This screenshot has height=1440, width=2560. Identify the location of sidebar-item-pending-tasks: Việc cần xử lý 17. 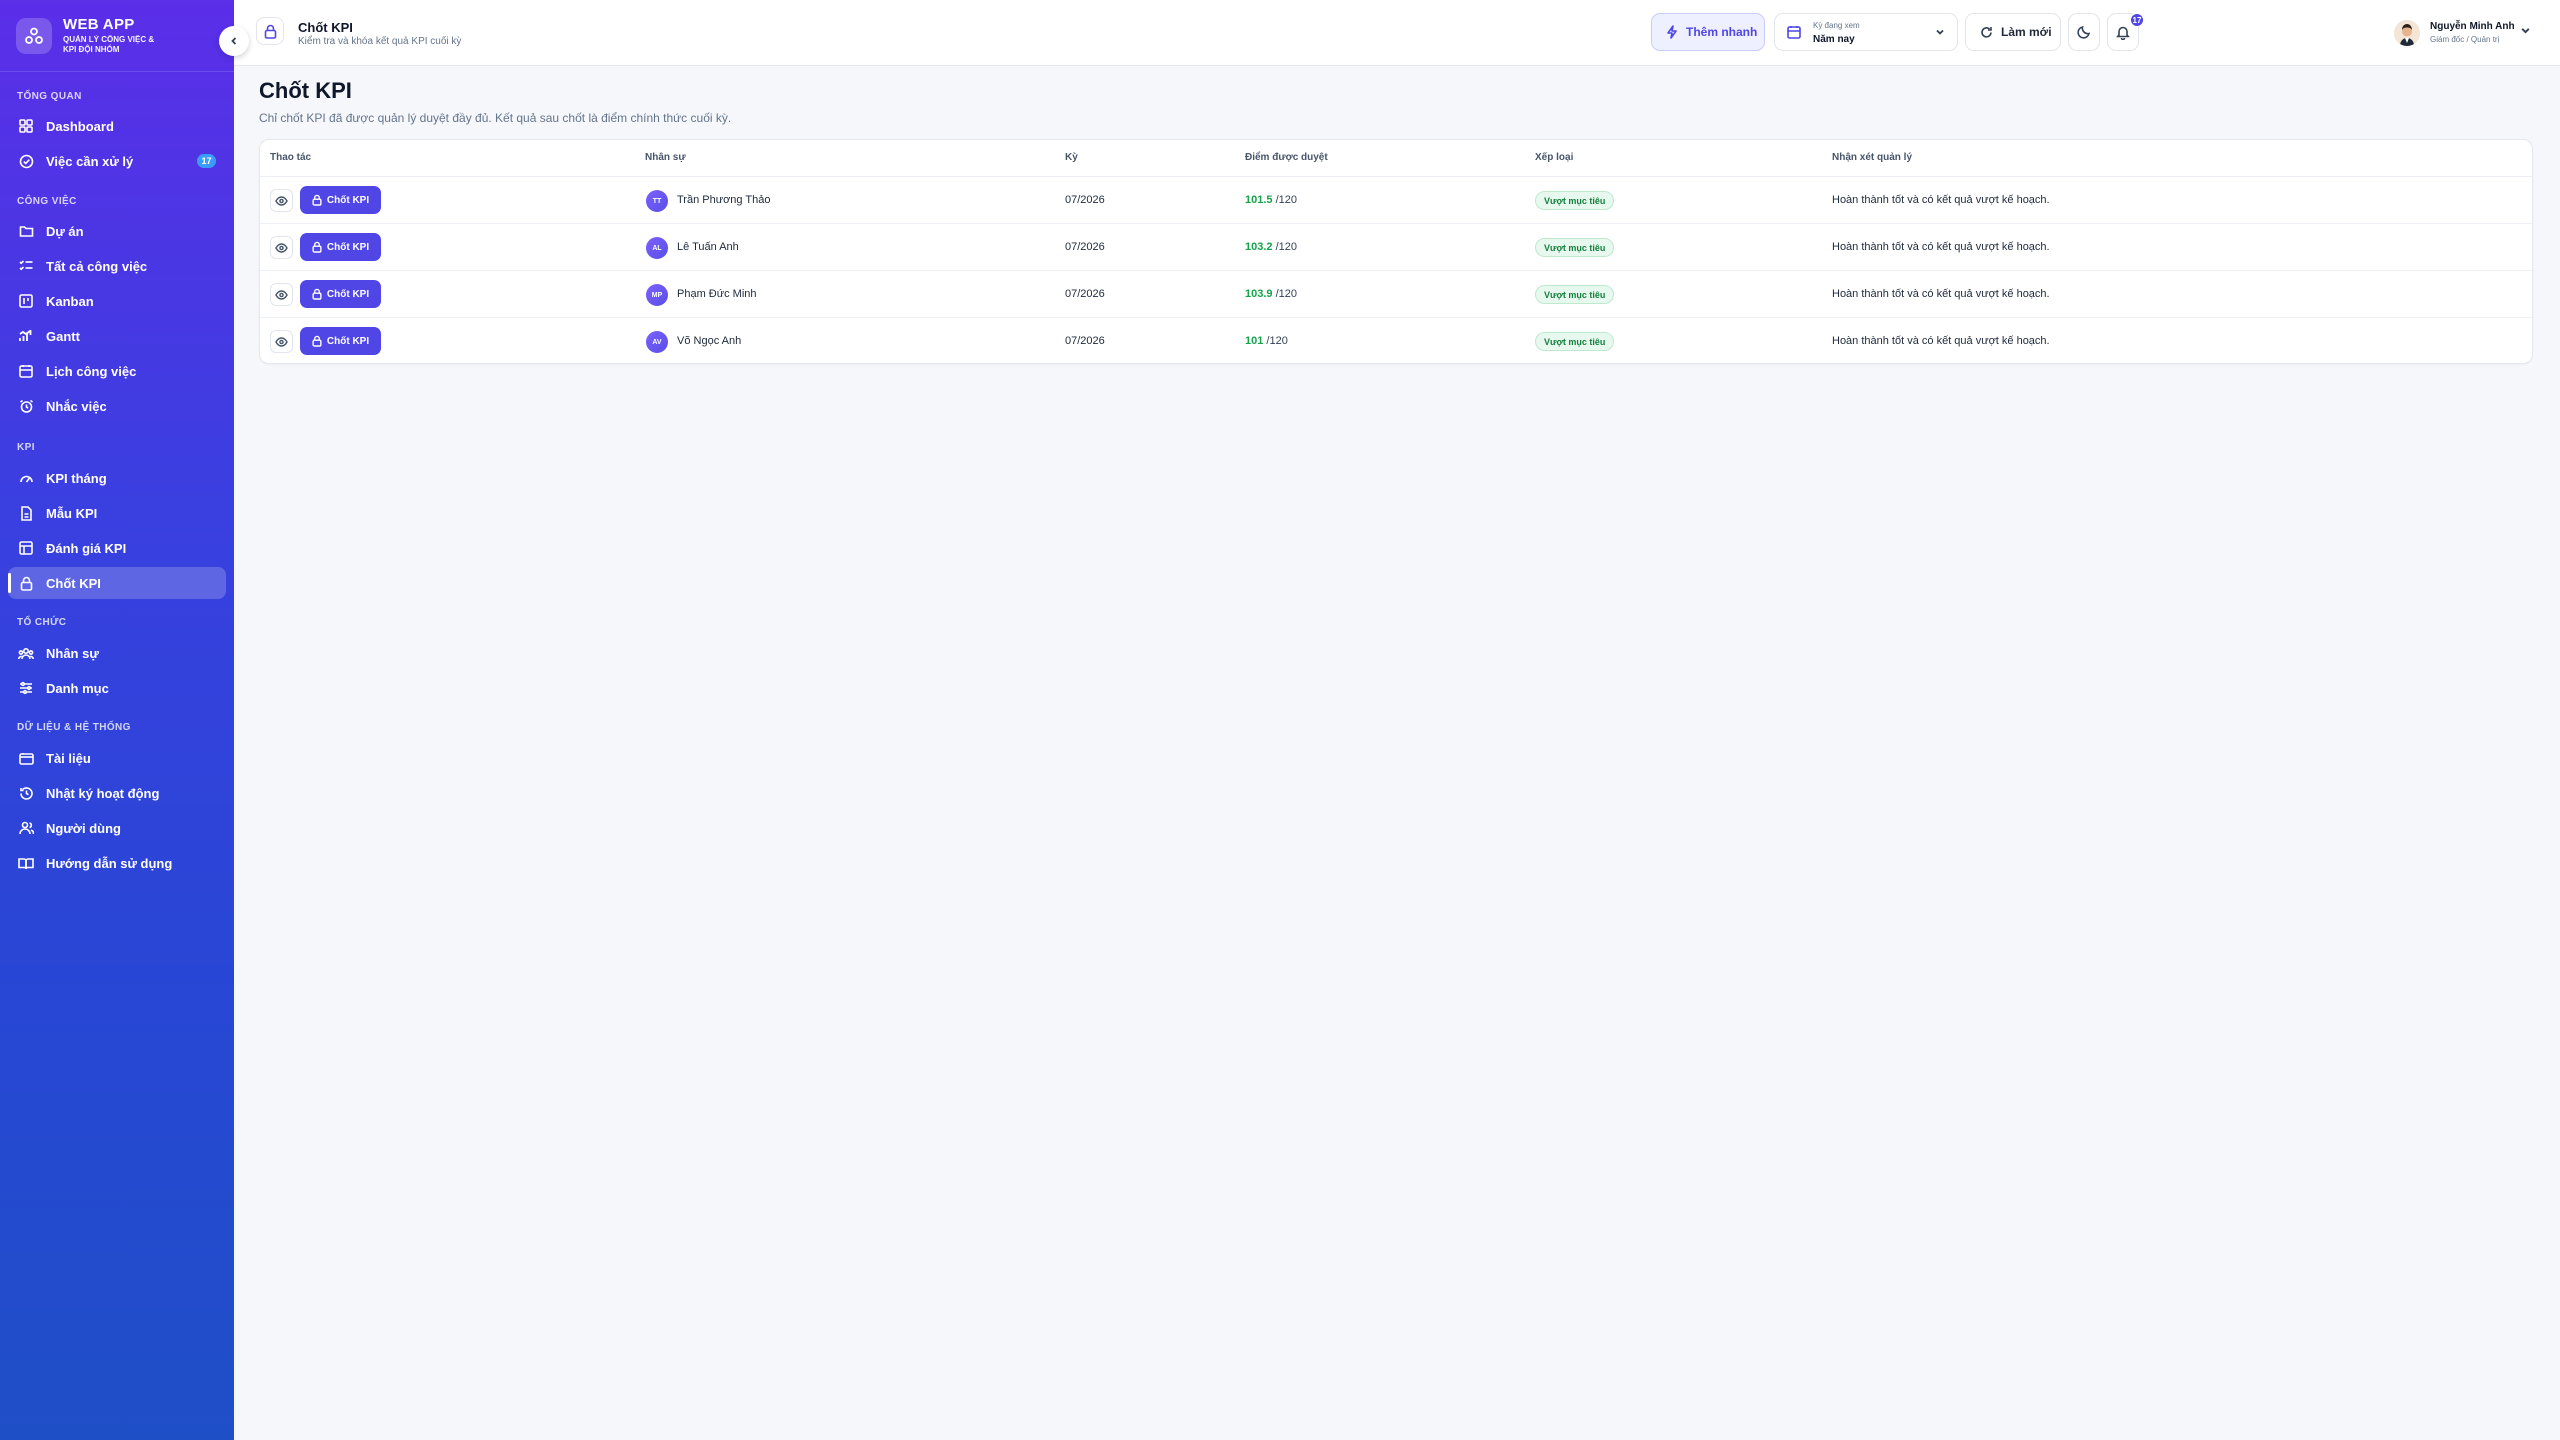
(117, 161).